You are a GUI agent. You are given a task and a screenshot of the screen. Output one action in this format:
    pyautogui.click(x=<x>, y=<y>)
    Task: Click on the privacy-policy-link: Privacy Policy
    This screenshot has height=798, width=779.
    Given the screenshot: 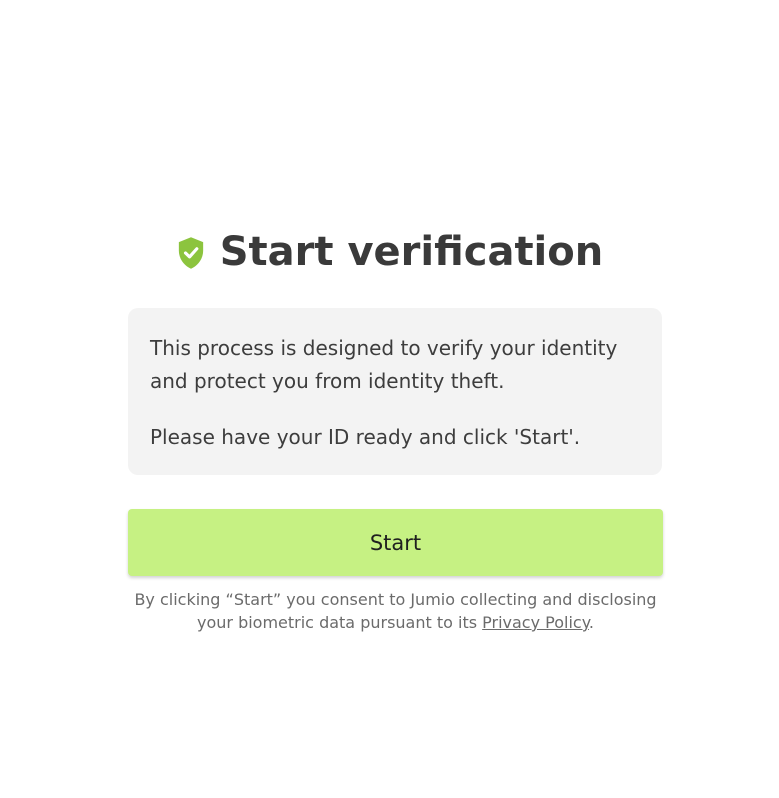 What is the action you would take?
    pyautogui.click(x=535, y=622)
    